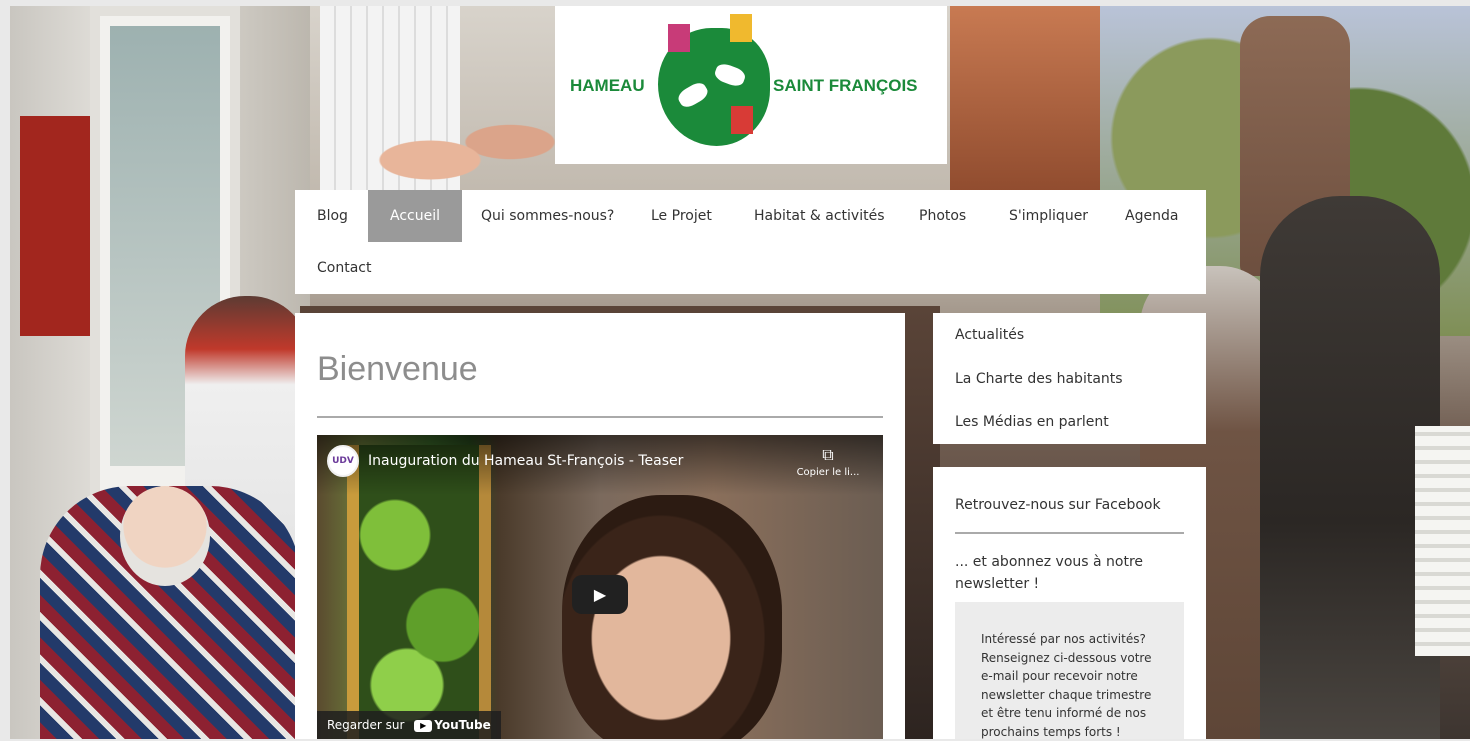 This screenshot has width=1470, height=741. Describe the element at coordinates (819, 216) in the screenshot. I see `nav-item-habitat-activites: Habitat & activités` at that location.